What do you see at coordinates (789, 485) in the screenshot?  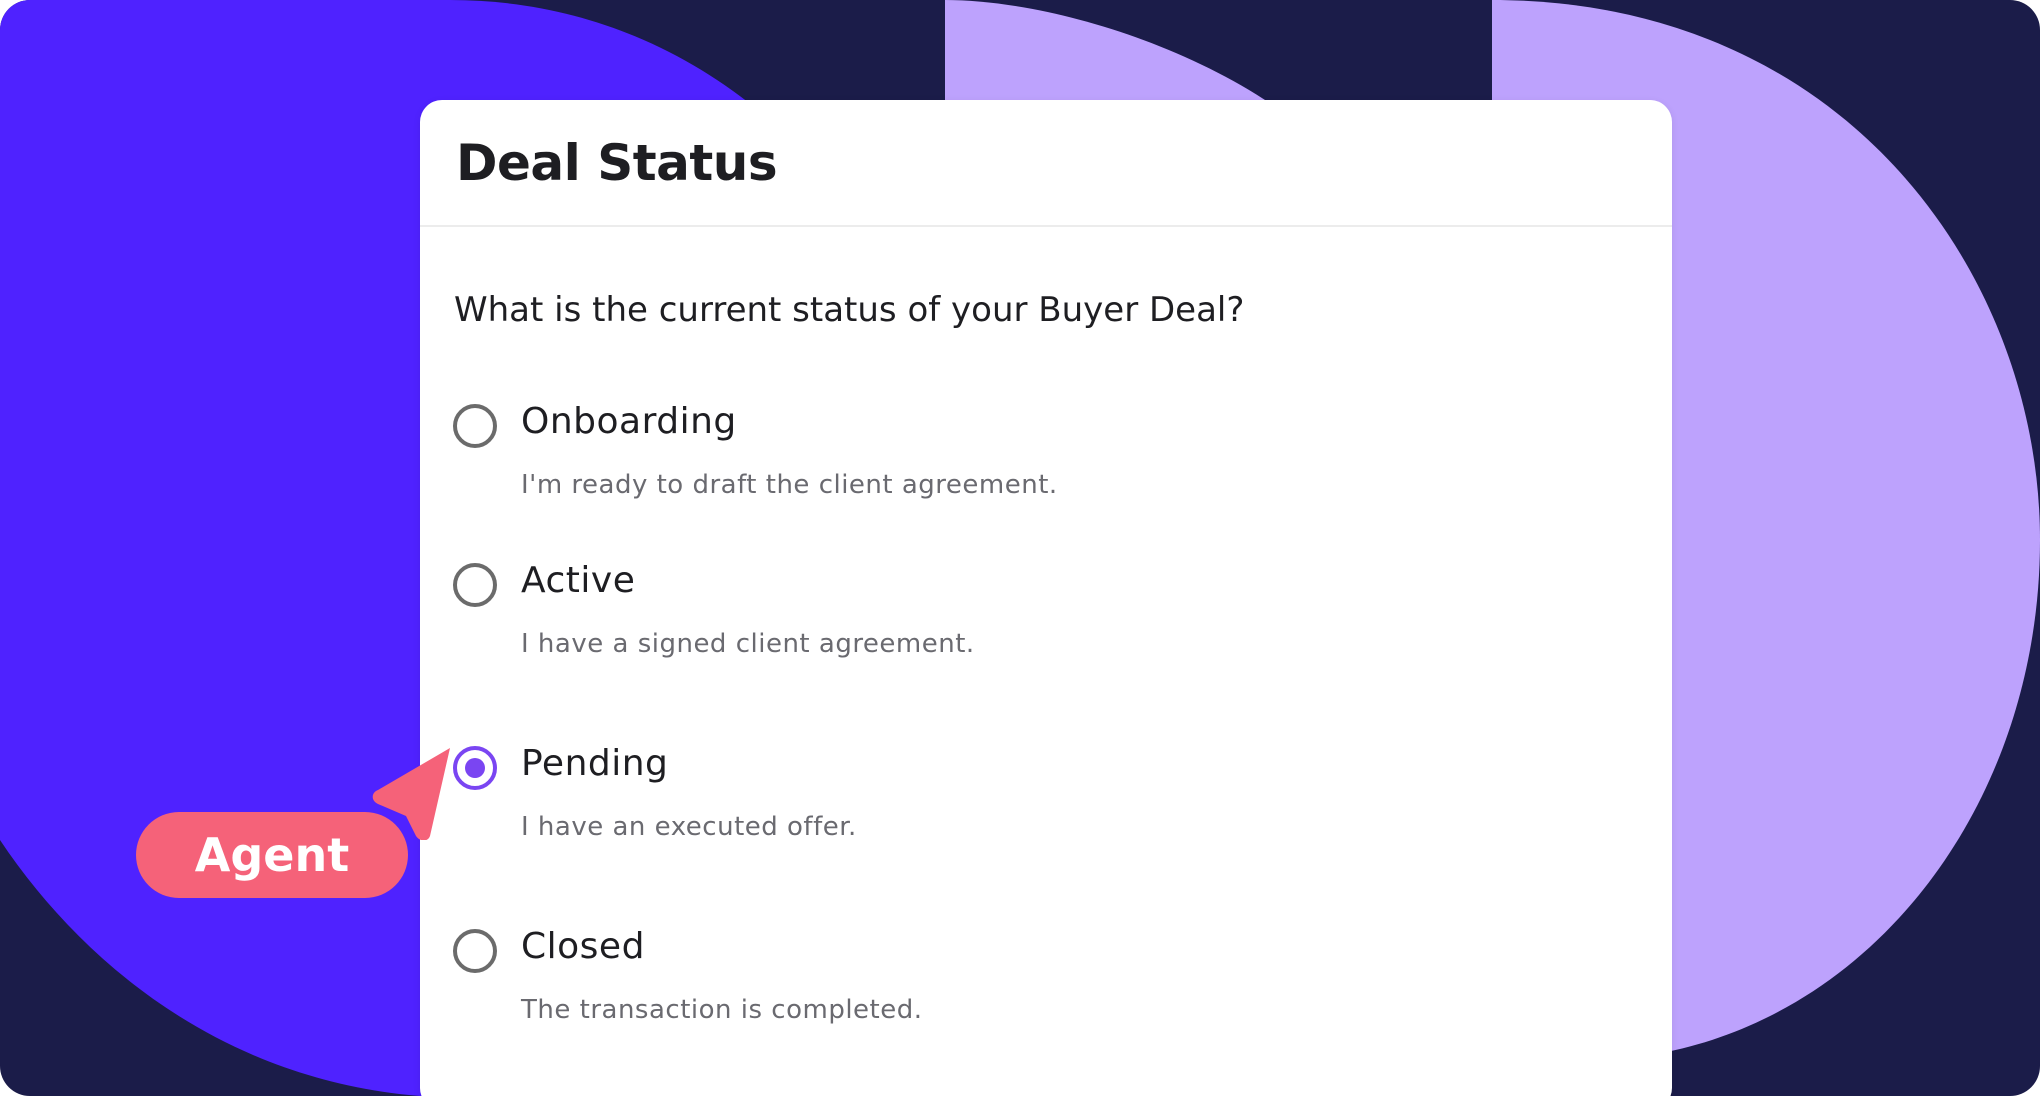 I see `option-description-onboarding: I'm ready to draft the client agreement.` at bounding box center [789, 485].